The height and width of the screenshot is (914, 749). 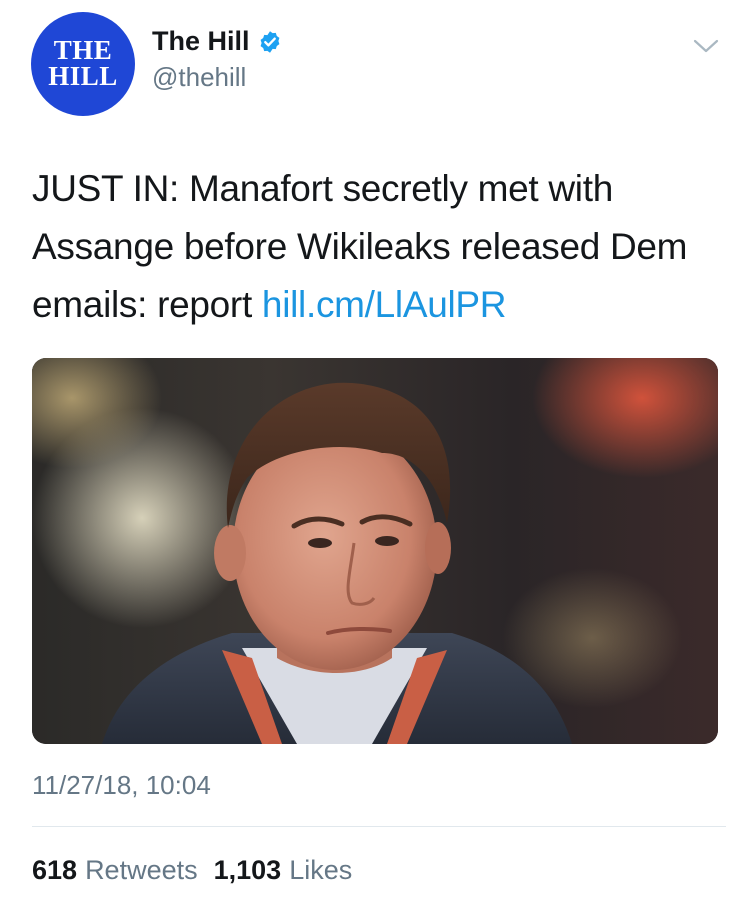 What do you see at coordinates (270, 42) in the screenshot?
I see `verified-icon` at bounding box center [270, 42].